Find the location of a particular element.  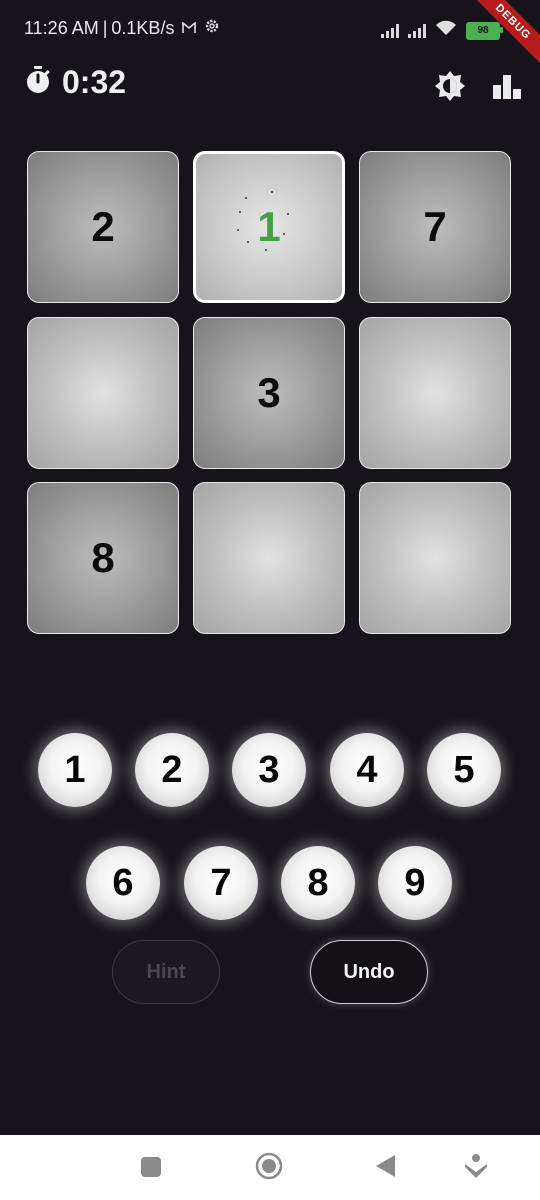

battery-level: 98 is located at coordinates (483, 30).